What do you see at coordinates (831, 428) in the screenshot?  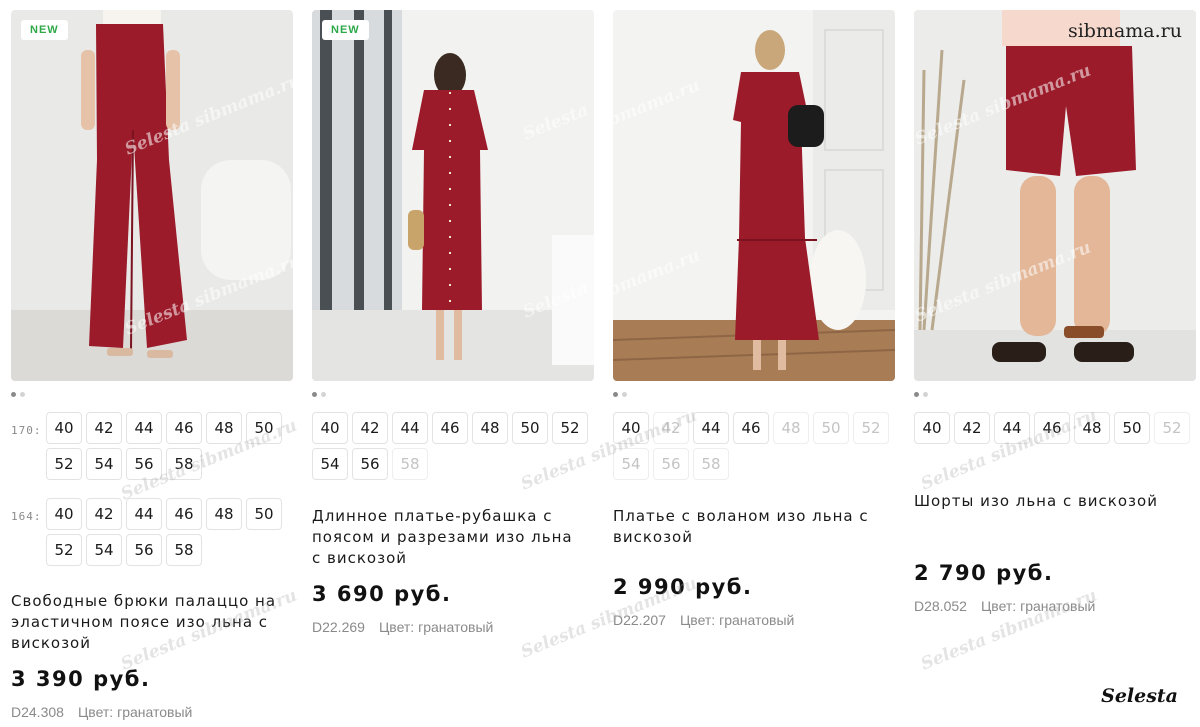 I see `size-option-unavailable: 50` at bounding box center [831, 428].